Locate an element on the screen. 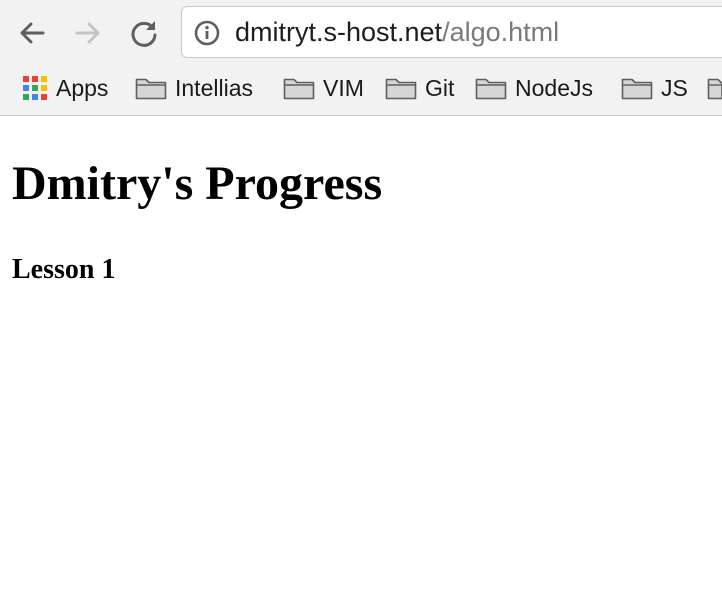 The width and height of the screenshot is (722, 612). bookmarks-bar: Apps Intellias VIM Git NodeJs JS is located at coordinates (361, 88).